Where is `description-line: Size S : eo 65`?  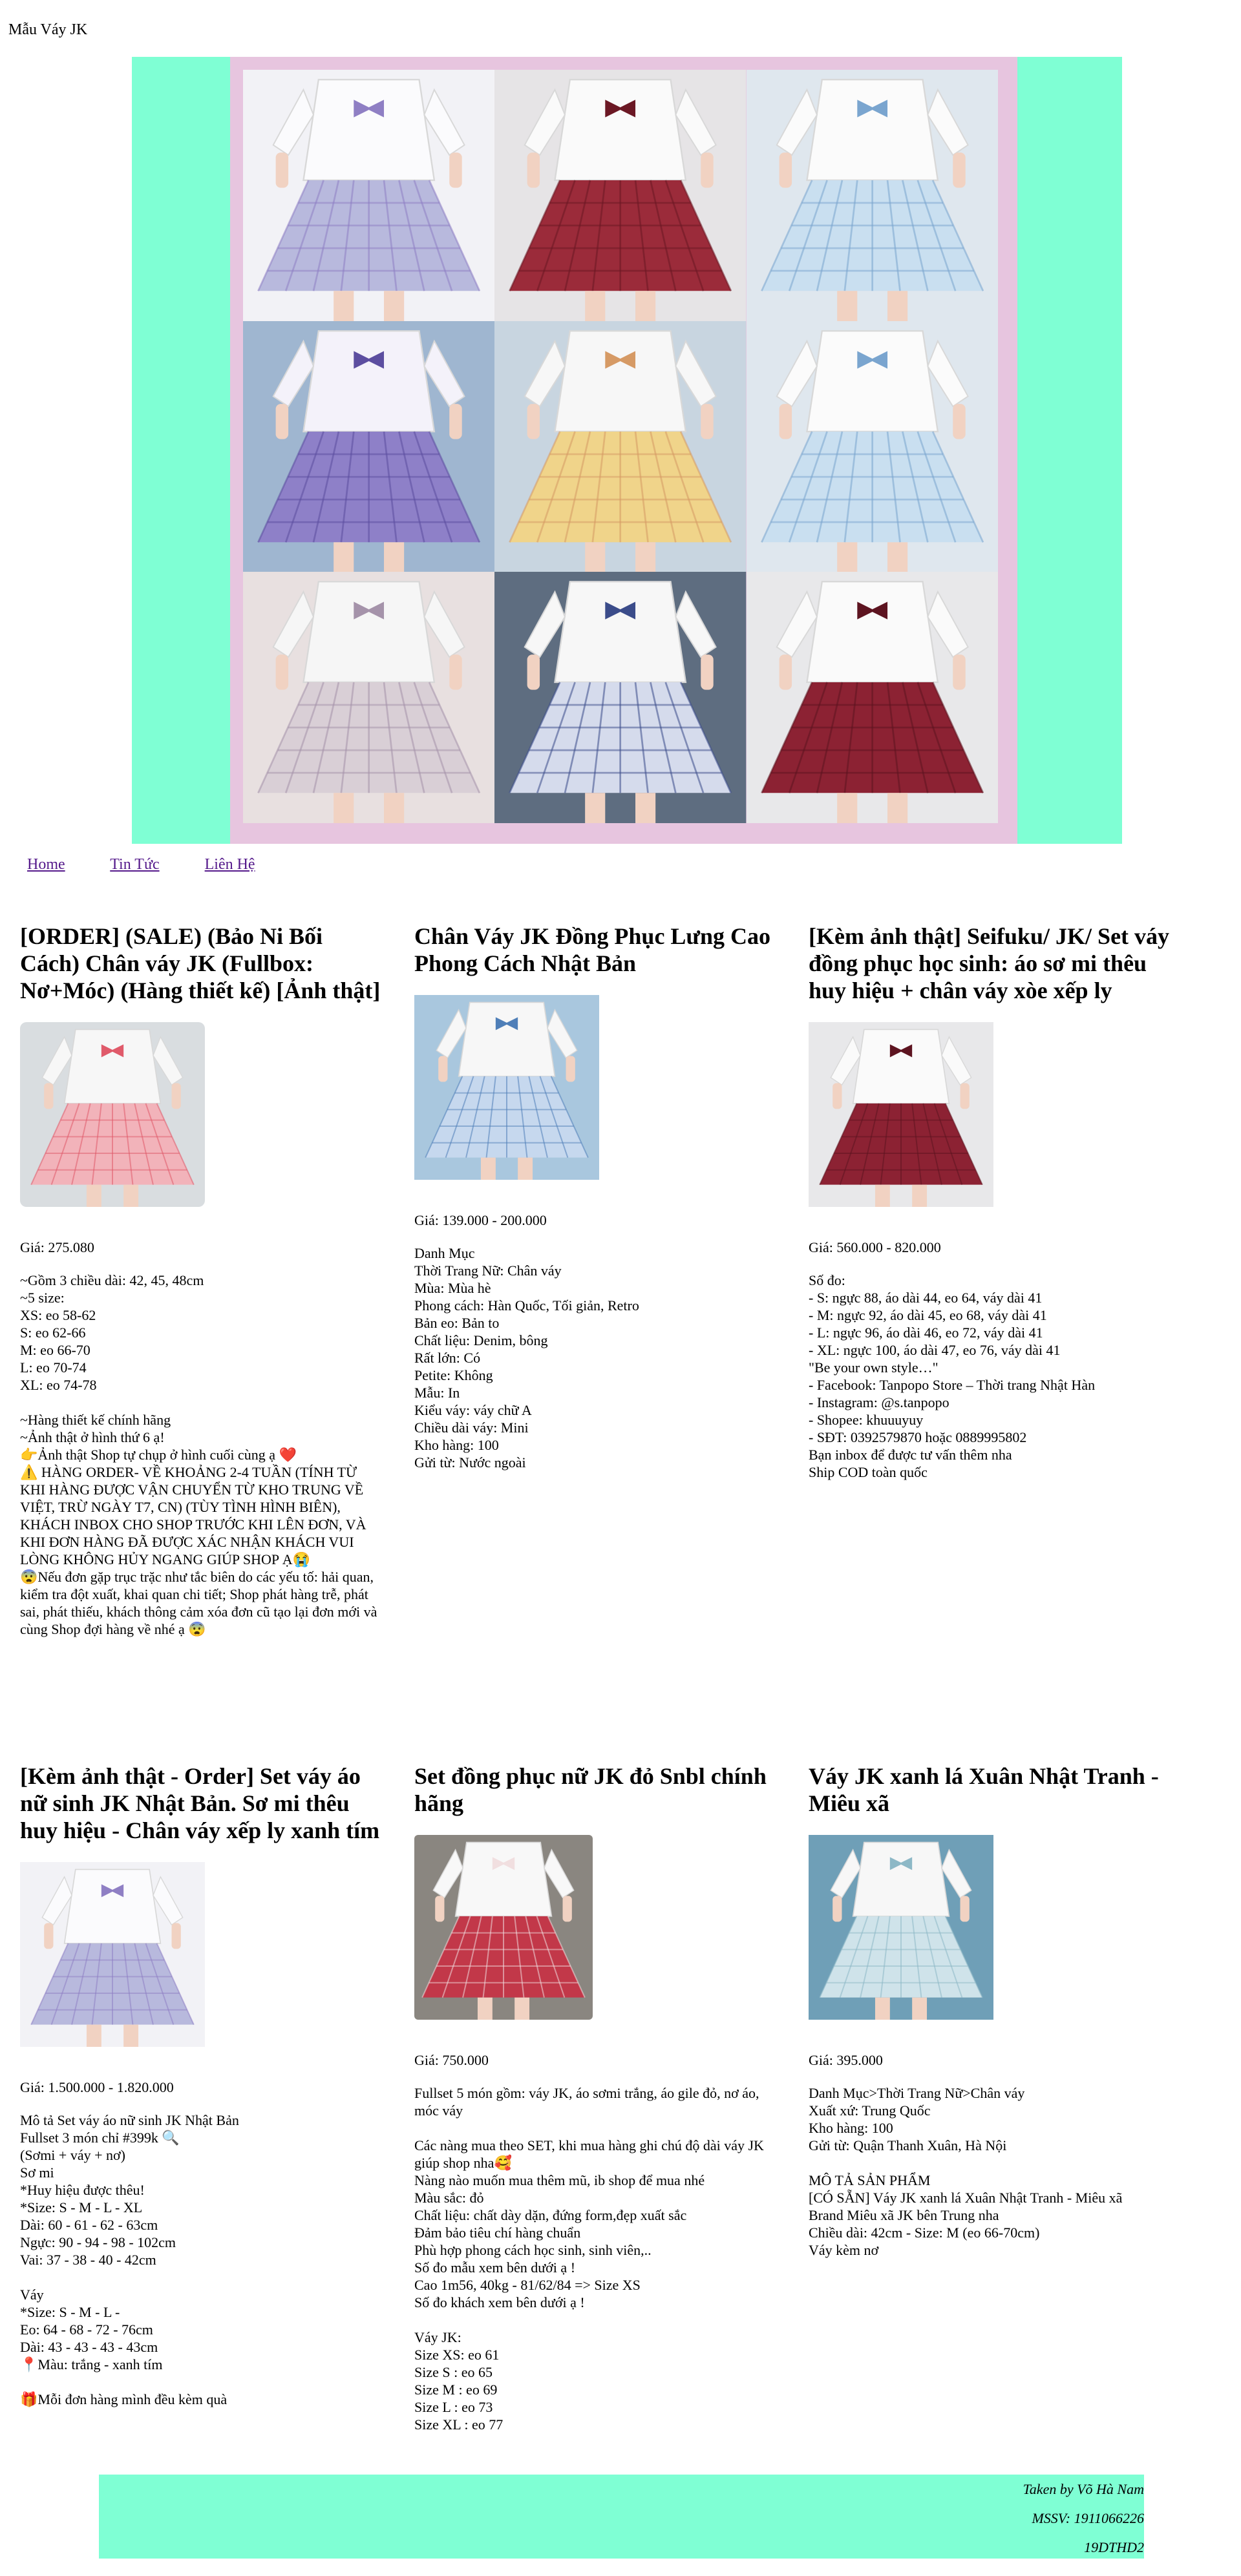 description-line: Size S : eo 65 is located at coordinates (453, 2372).